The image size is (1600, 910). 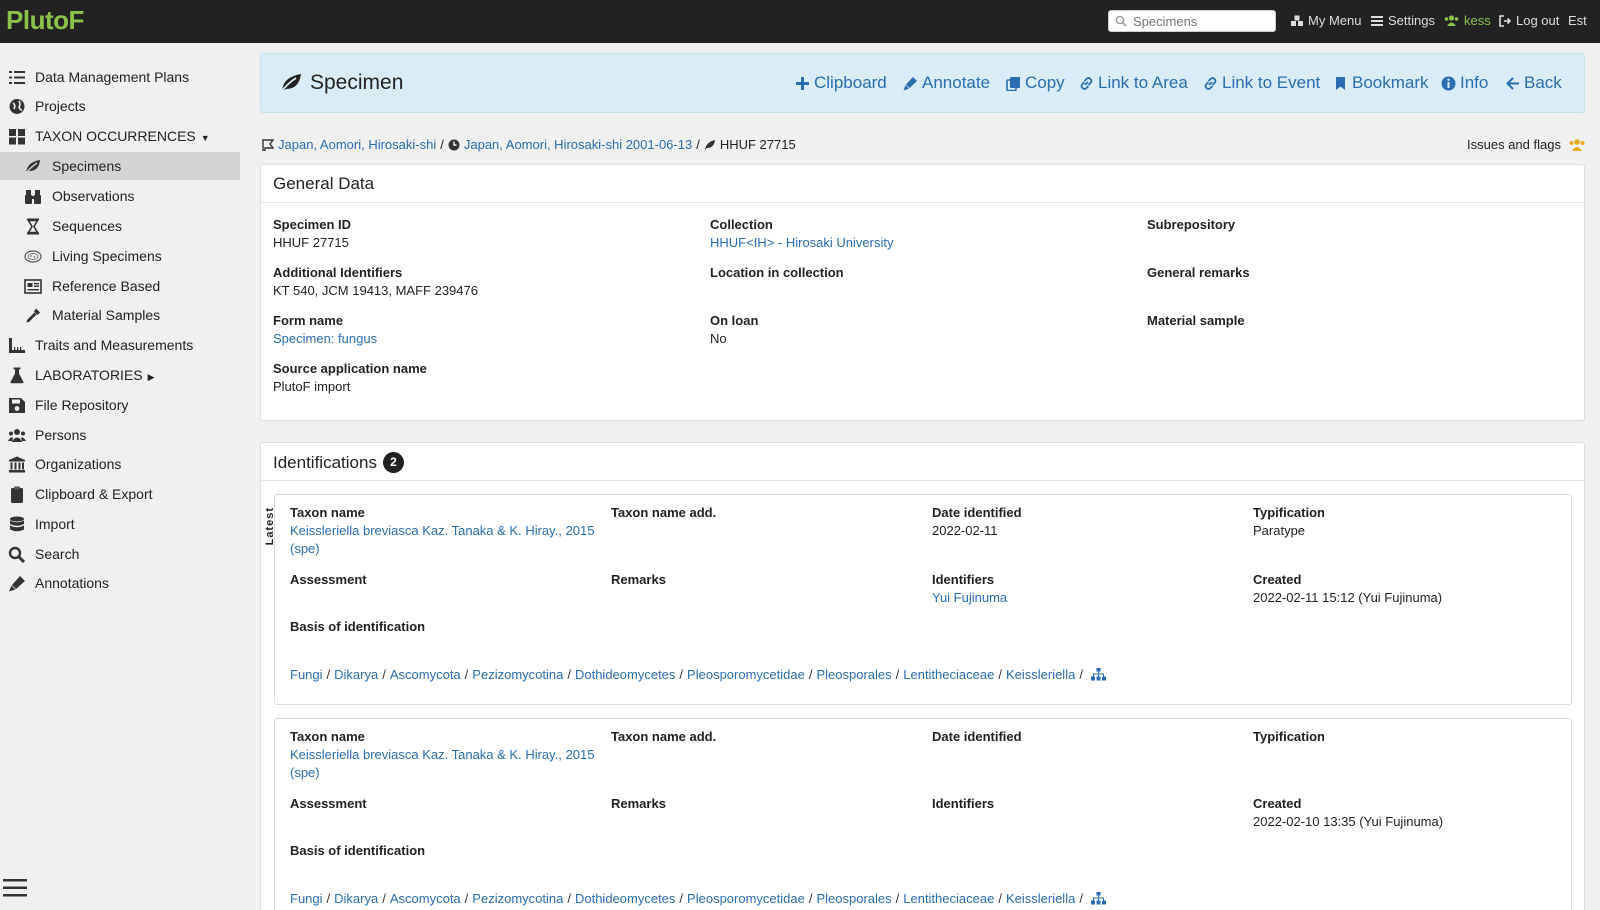 I want to click on annotate-button-label: Annotate, so click(x=956, y=82).